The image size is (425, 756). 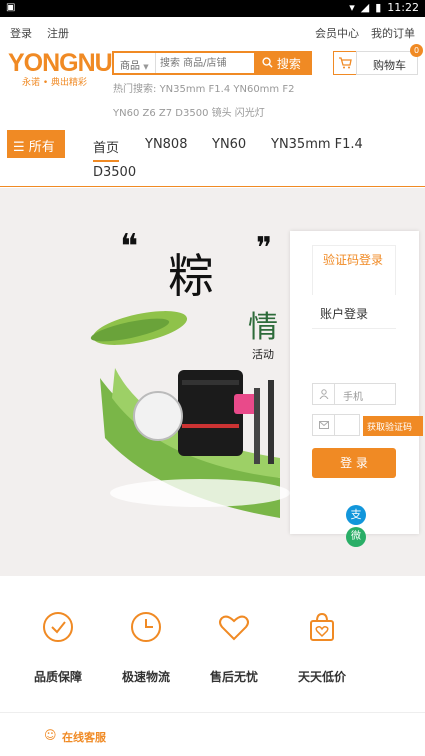 I want to click on nav-item-home: 首页, so click(x=106, y=149).